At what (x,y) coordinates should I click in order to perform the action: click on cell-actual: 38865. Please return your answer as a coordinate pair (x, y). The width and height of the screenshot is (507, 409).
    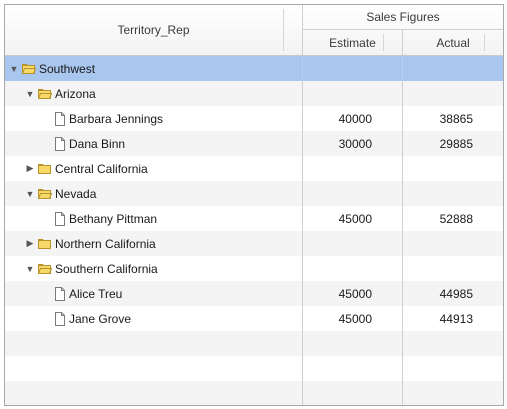
    Looking at the image, I should click on (453, 118).